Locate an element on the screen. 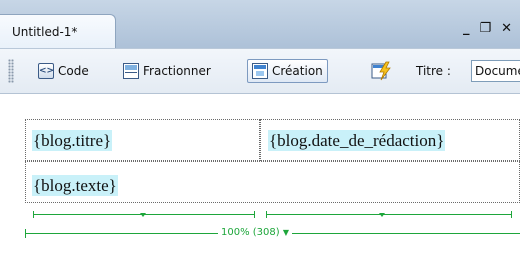  window-controls: _ ❐ ✕ is located at coordinates (487, 28).